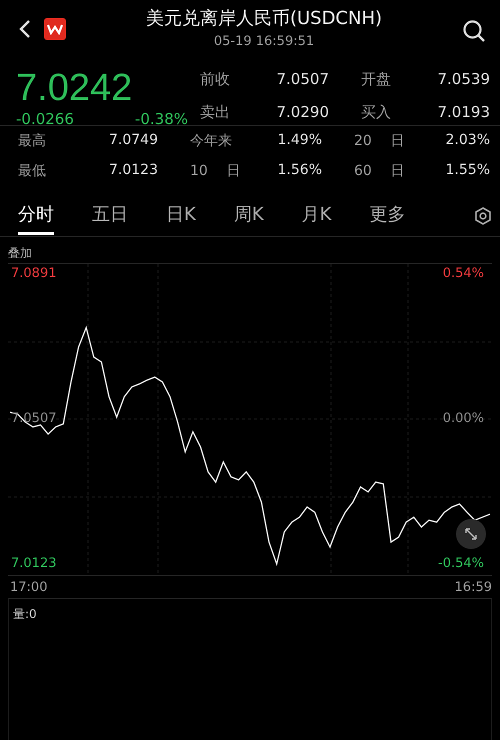 The height and width of the screenshot is (740, 500). What do you see at coordinates (36, 216) in the screenshot?
I see `chart-tab: 分时` at bounding box center [36, 216].